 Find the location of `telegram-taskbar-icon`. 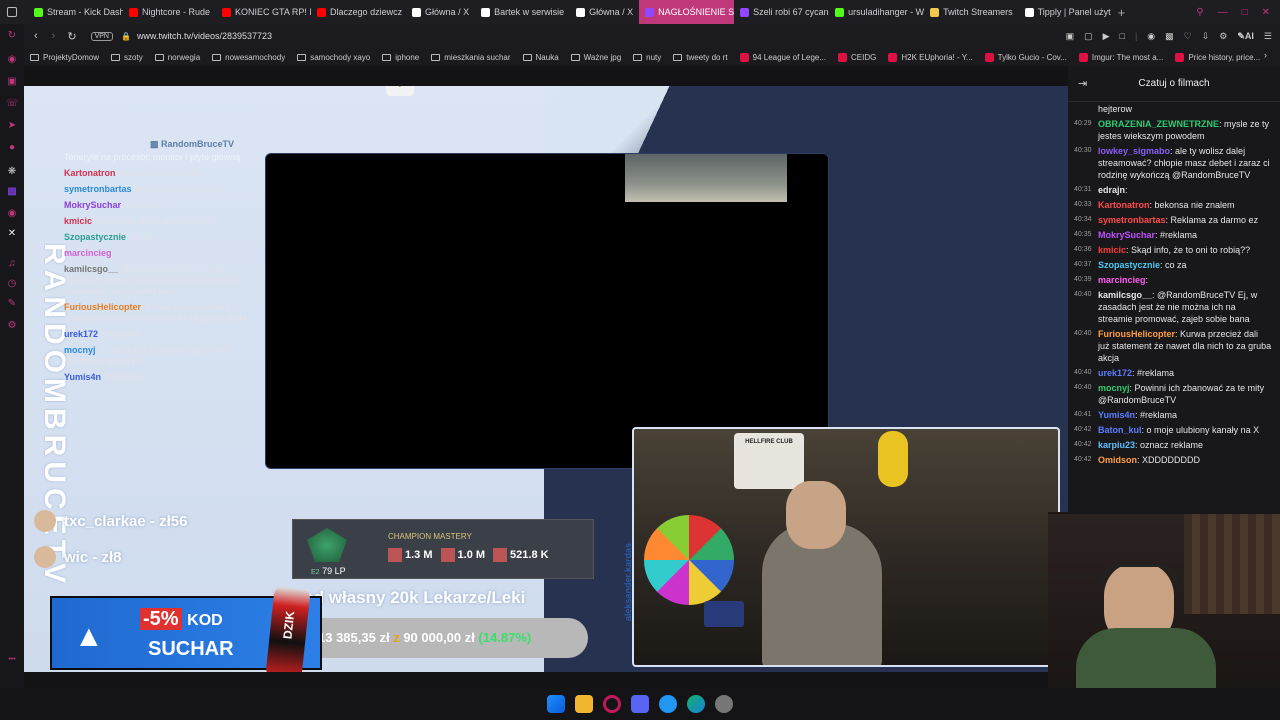

telegram-taskbar-icon is located at coordinates (668, 704).